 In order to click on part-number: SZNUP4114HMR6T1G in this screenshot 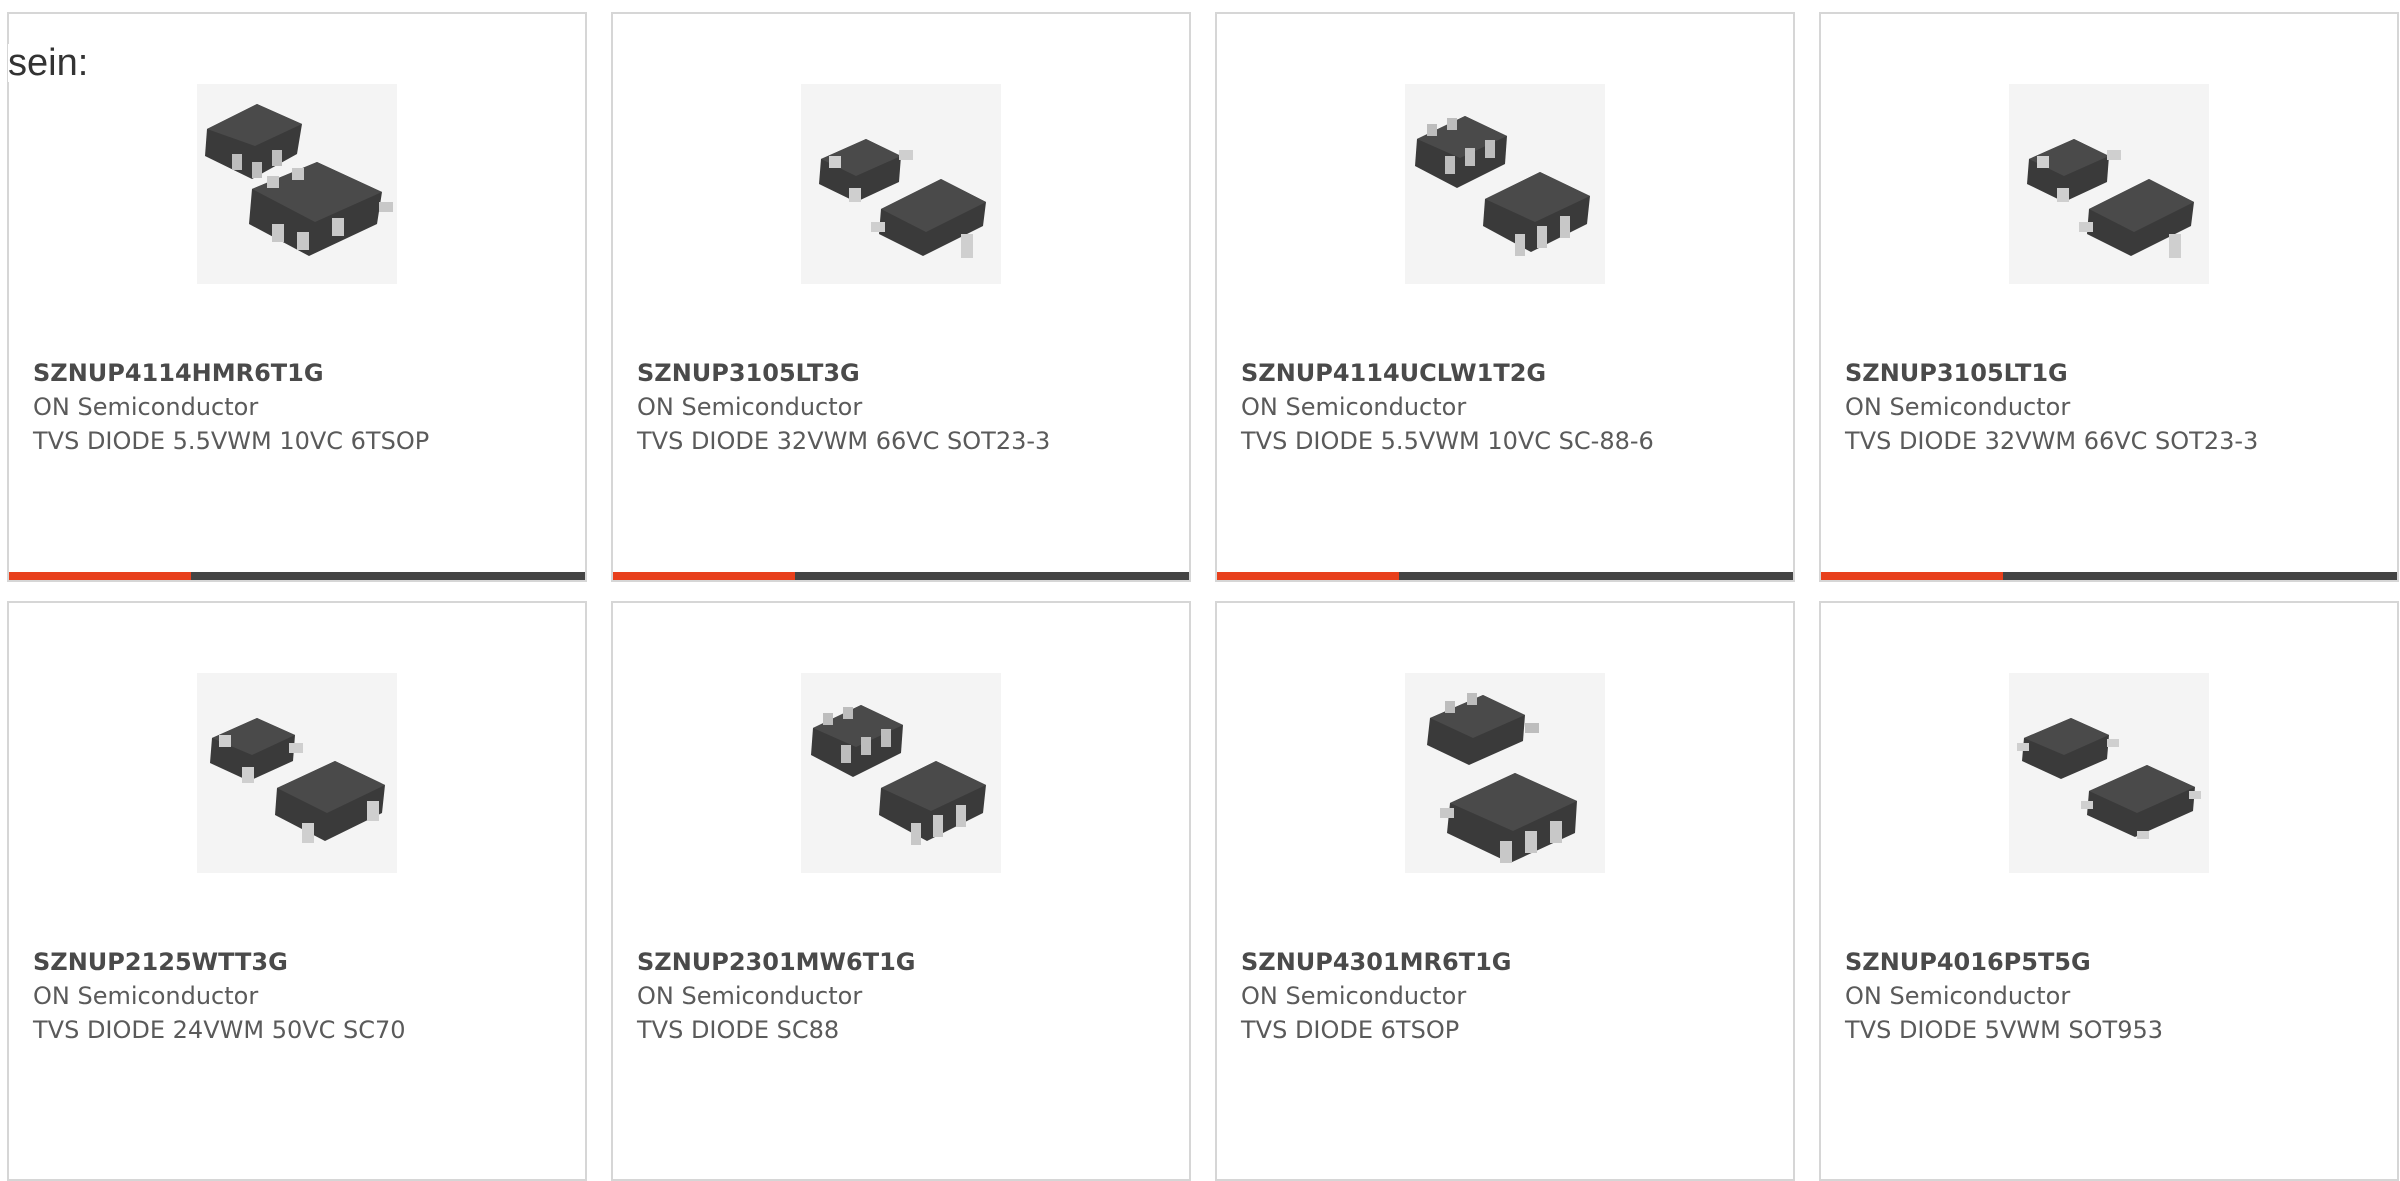, I will do `click(248, 373)`.